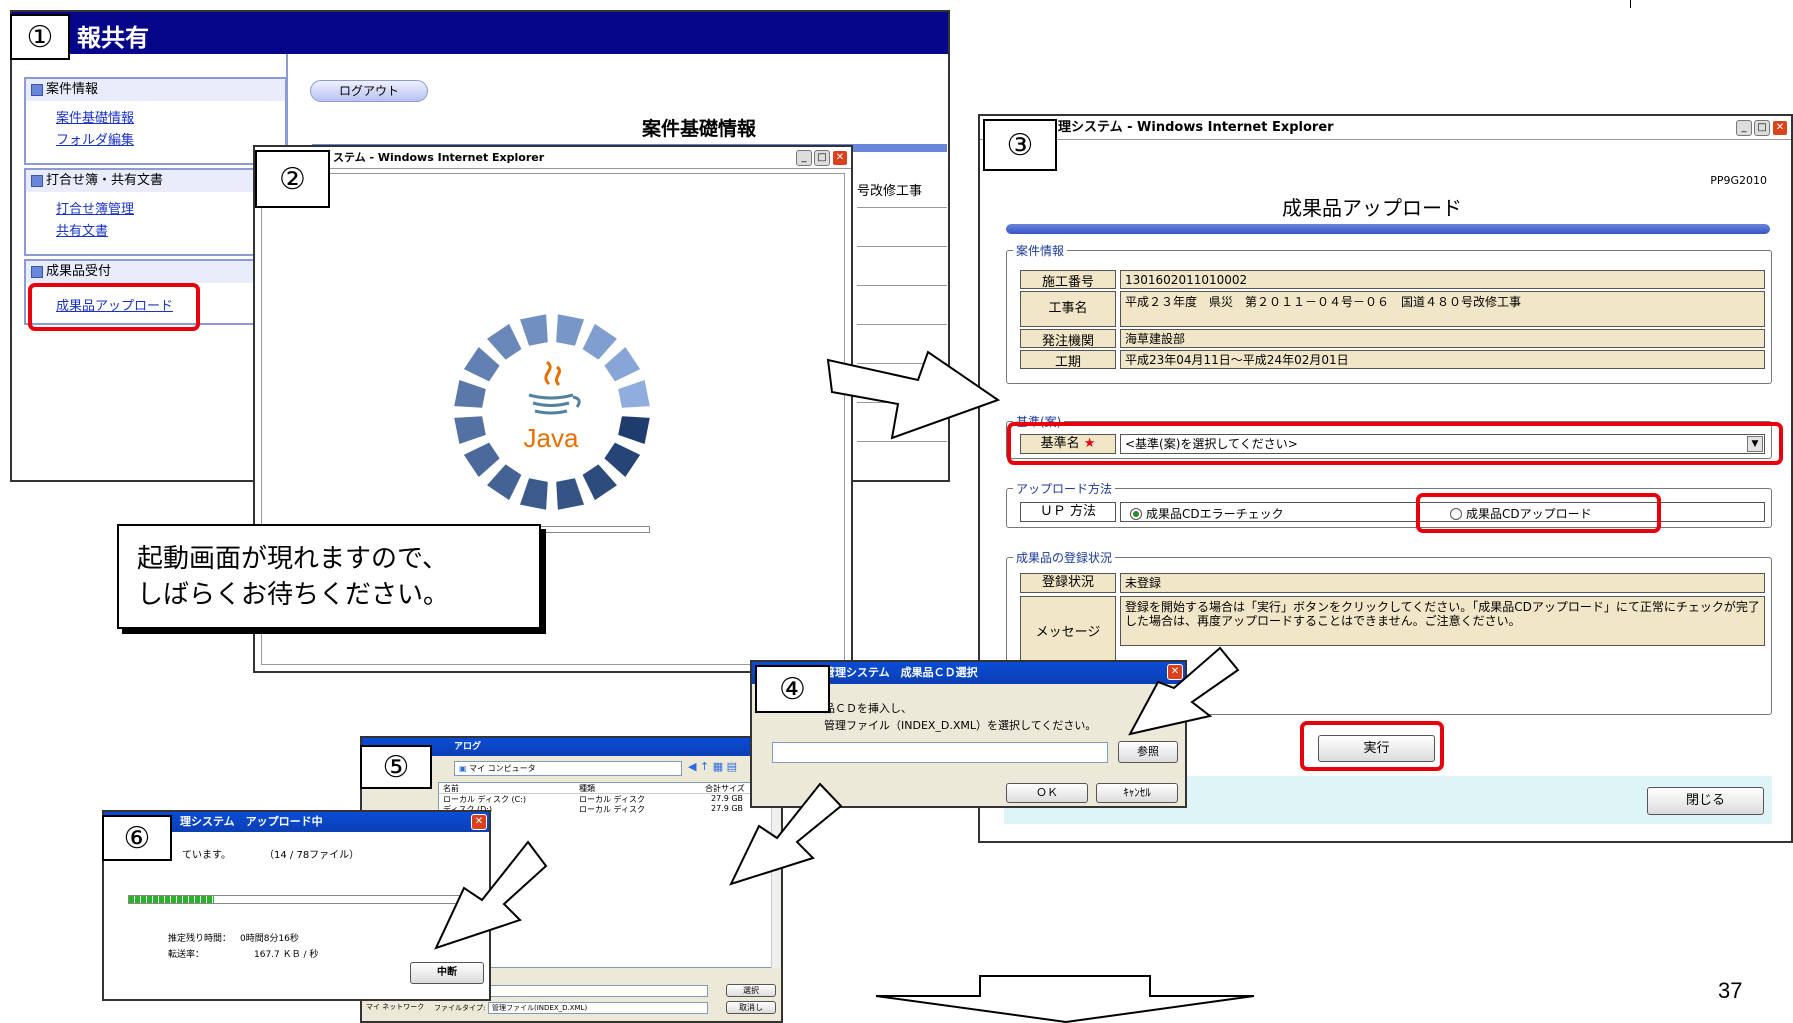 The width and height of the screenshot is (1793, 1023). I want to click on sidebar-section-meeting: 打合せ簿・共有文書 打合せ簿管理 共有文書, so click(155, 212).